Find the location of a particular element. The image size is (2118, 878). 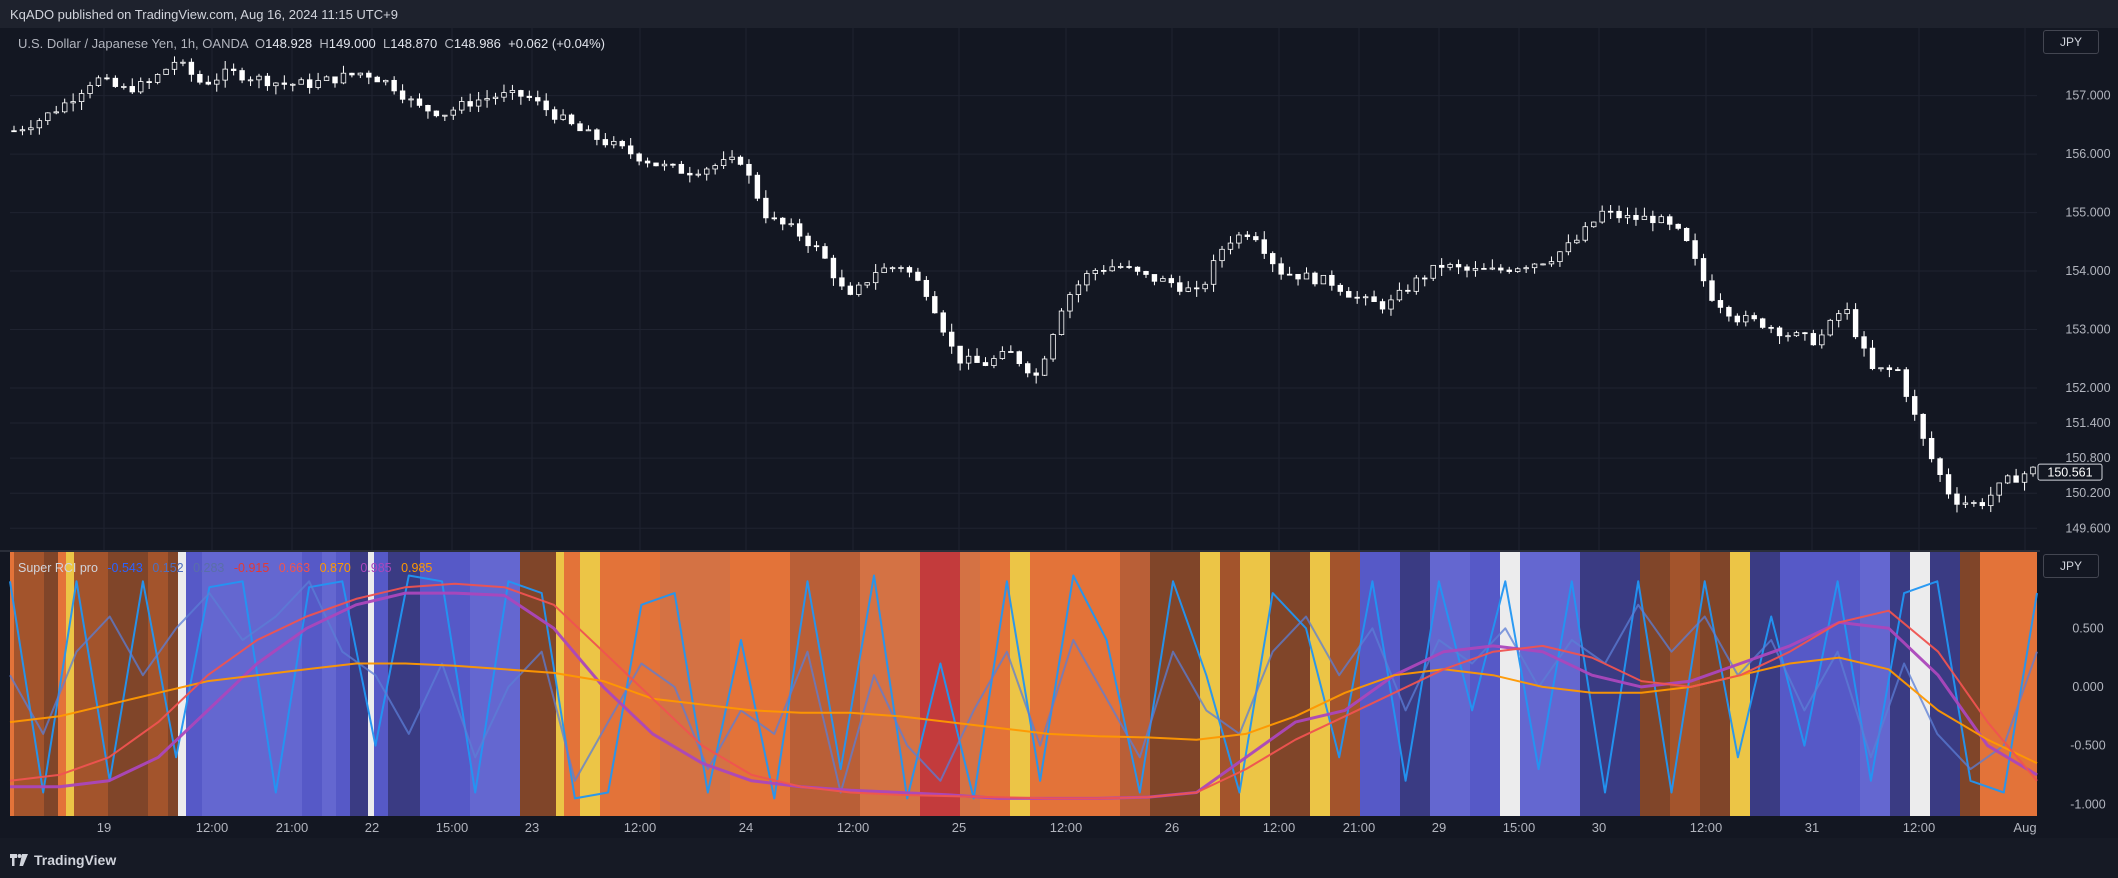

time-axis-label: Aug is located at coordinates (2024, 827).